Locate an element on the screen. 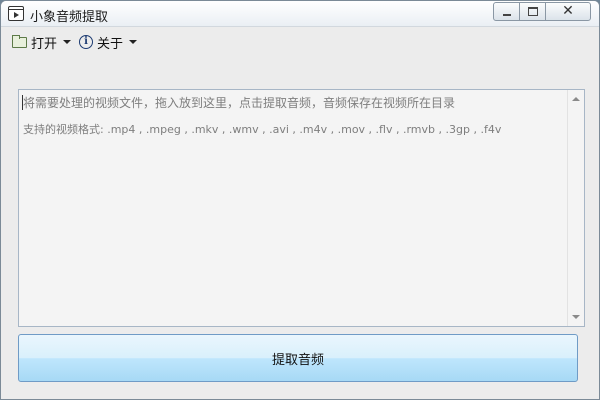 The height and width of the screenshot is (400, 600). maximize-icon is located at coordinates (533, 11).